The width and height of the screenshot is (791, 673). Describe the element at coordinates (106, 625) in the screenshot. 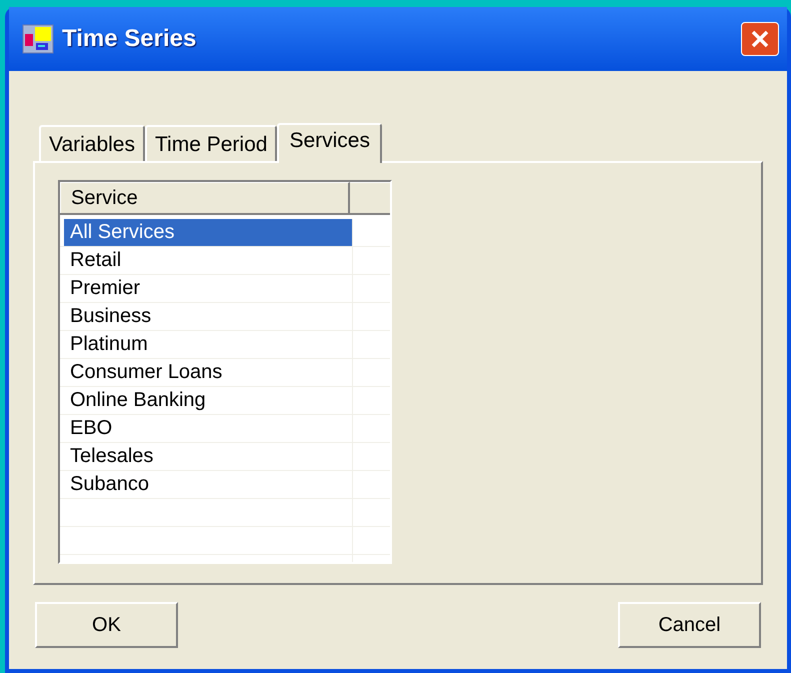

I see `ok-button: OK` at that location.